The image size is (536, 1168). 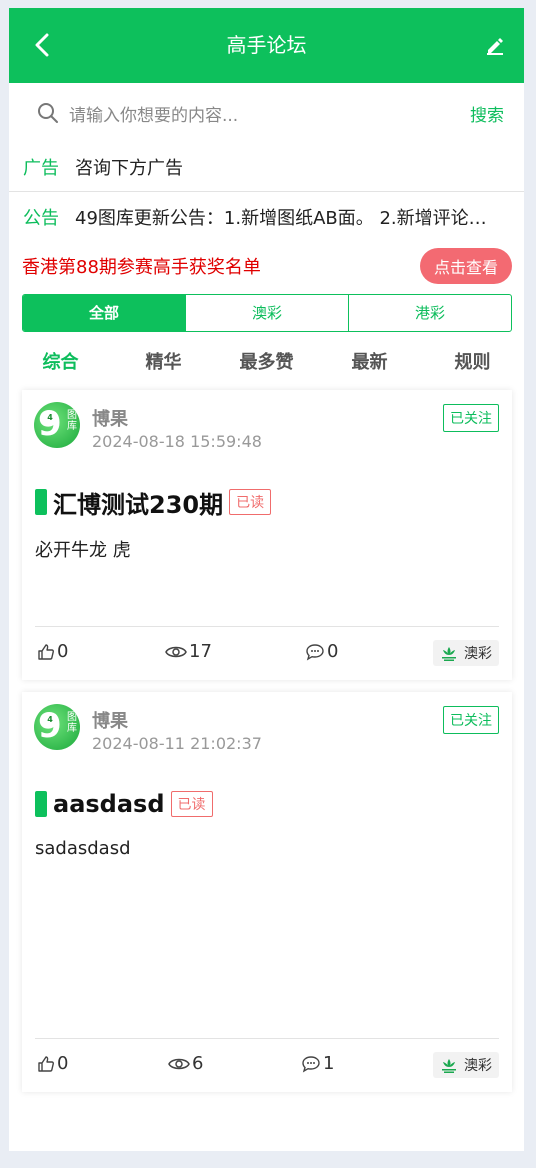 I want to click on post-footer: 0 6 1 澳彩, so click(x=267, y=1065).